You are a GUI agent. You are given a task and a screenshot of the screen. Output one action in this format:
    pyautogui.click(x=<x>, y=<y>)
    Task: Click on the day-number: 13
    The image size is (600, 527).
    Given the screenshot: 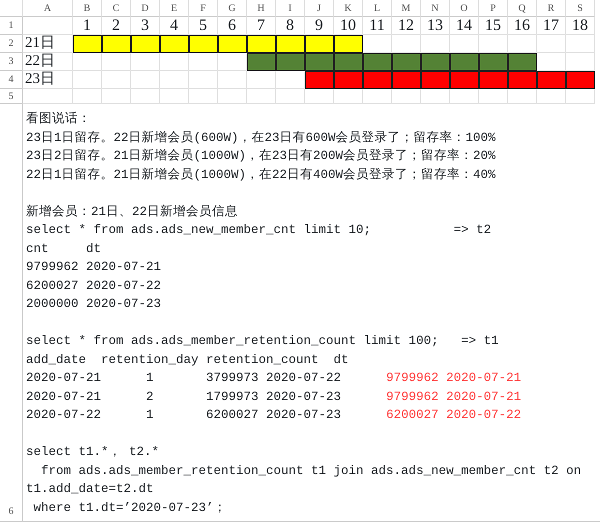 What is the action you would take?
    pyautogui.click(x=435, y=26)
    